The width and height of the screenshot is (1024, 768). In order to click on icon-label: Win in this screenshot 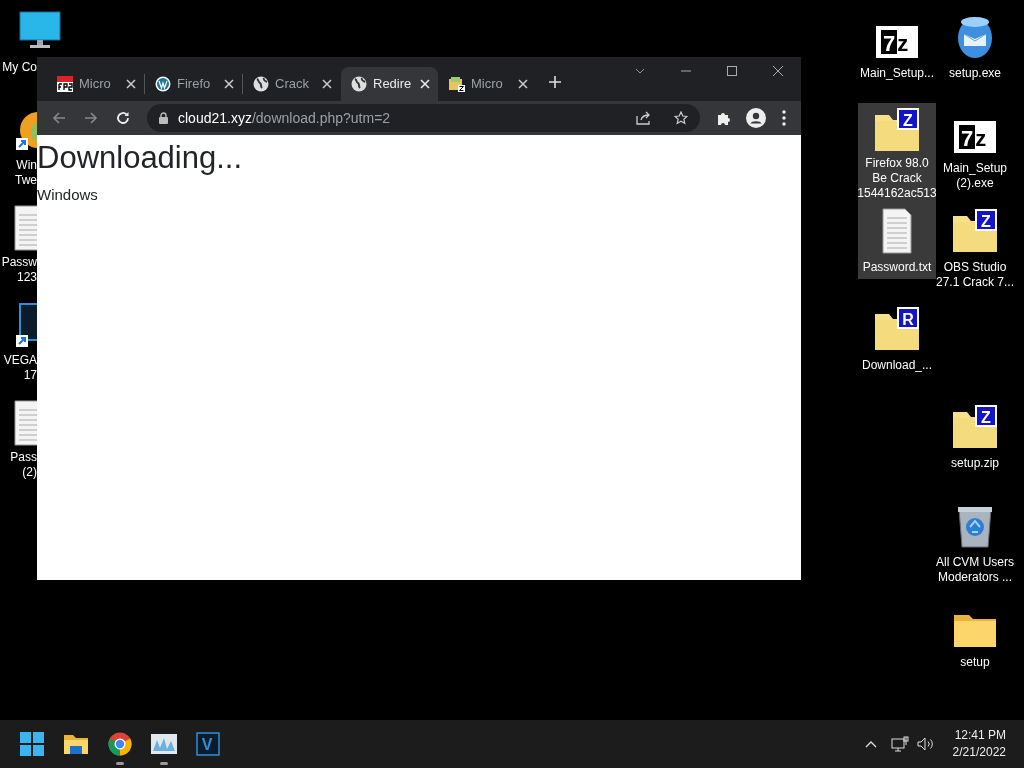, I will do `click(26, 165)`.